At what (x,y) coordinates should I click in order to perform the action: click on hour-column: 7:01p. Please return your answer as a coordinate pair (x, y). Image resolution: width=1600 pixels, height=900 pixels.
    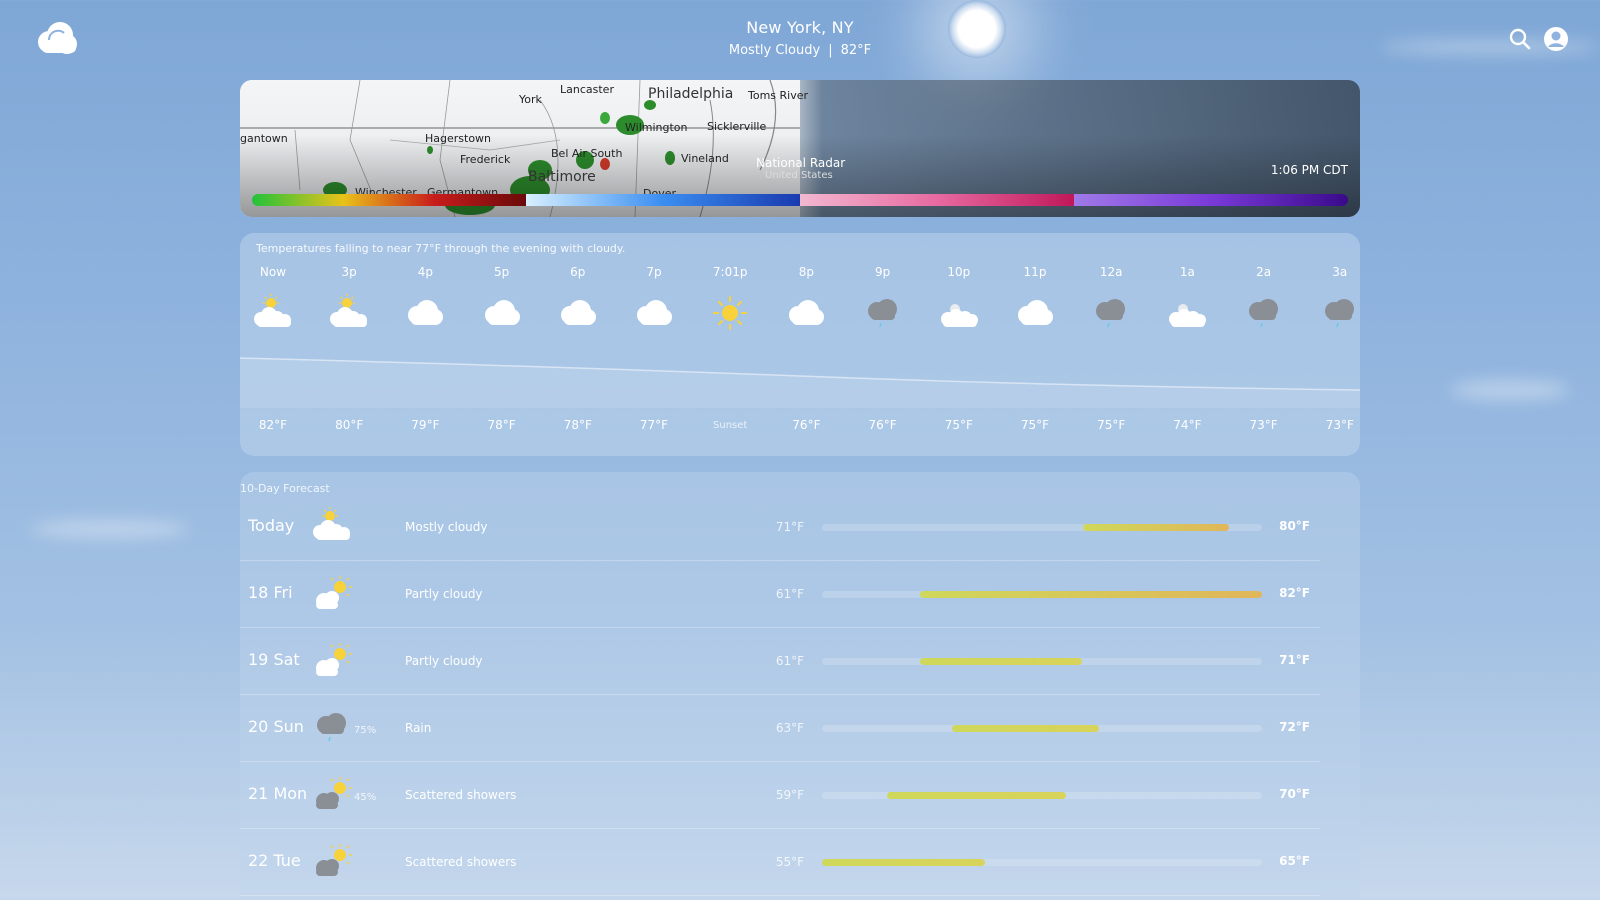
    Looking at the image, I should click on (730, 299).